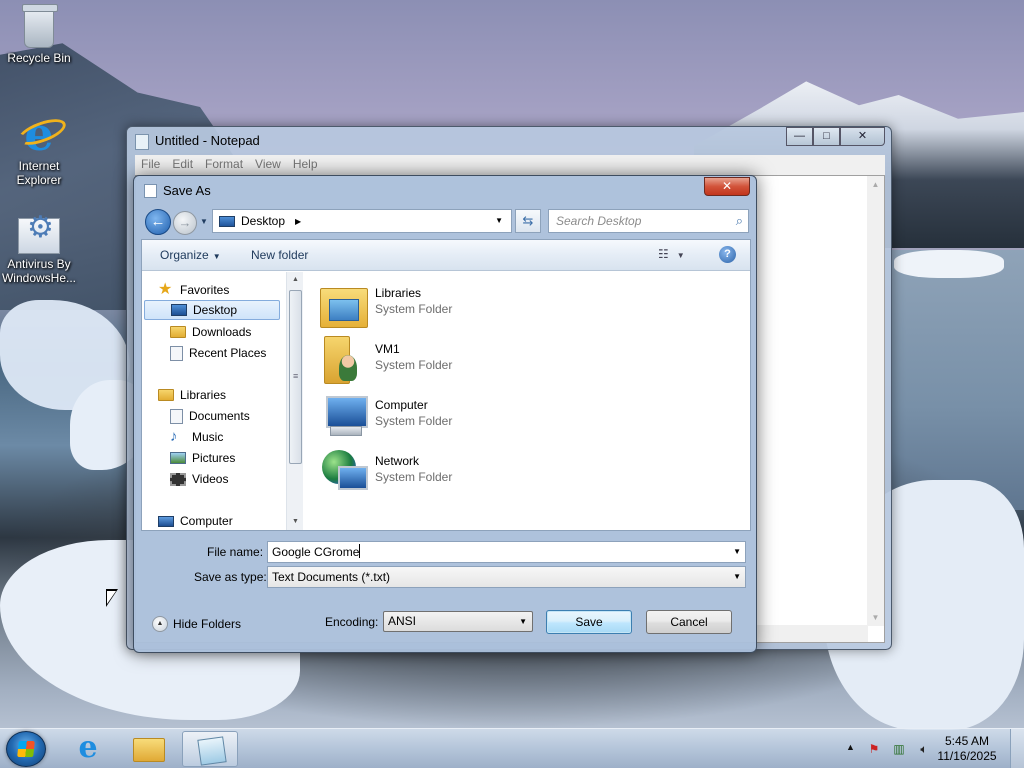 Image resolution: width=1024 pixels, height=768 pixels. What do you see at coordinates (215, 310) in the screenshot?
I see `nav-label: Desktop` at bounding box center [215, 310].